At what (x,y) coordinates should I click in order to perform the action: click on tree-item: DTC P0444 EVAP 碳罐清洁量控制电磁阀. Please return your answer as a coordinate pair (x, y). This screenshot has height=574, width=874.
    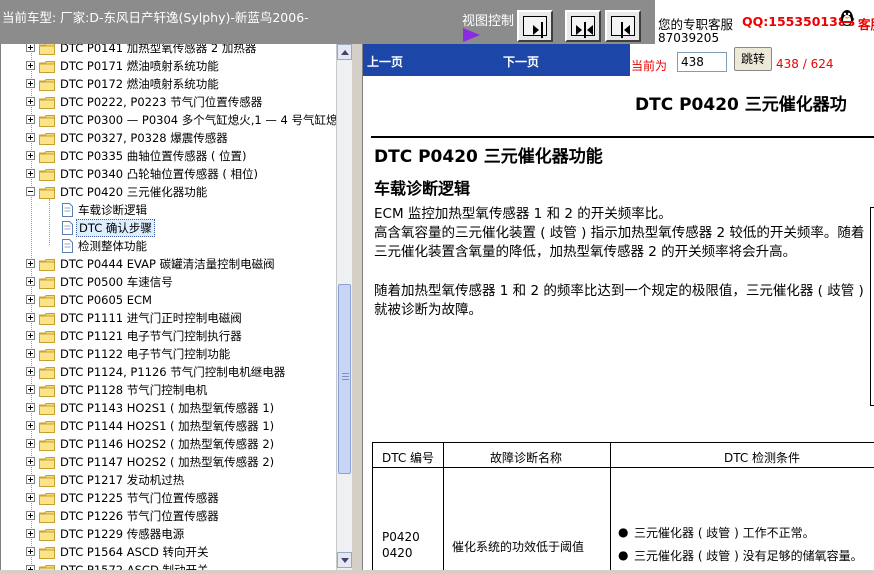
    Looking at the image, I should click on (168, 264).